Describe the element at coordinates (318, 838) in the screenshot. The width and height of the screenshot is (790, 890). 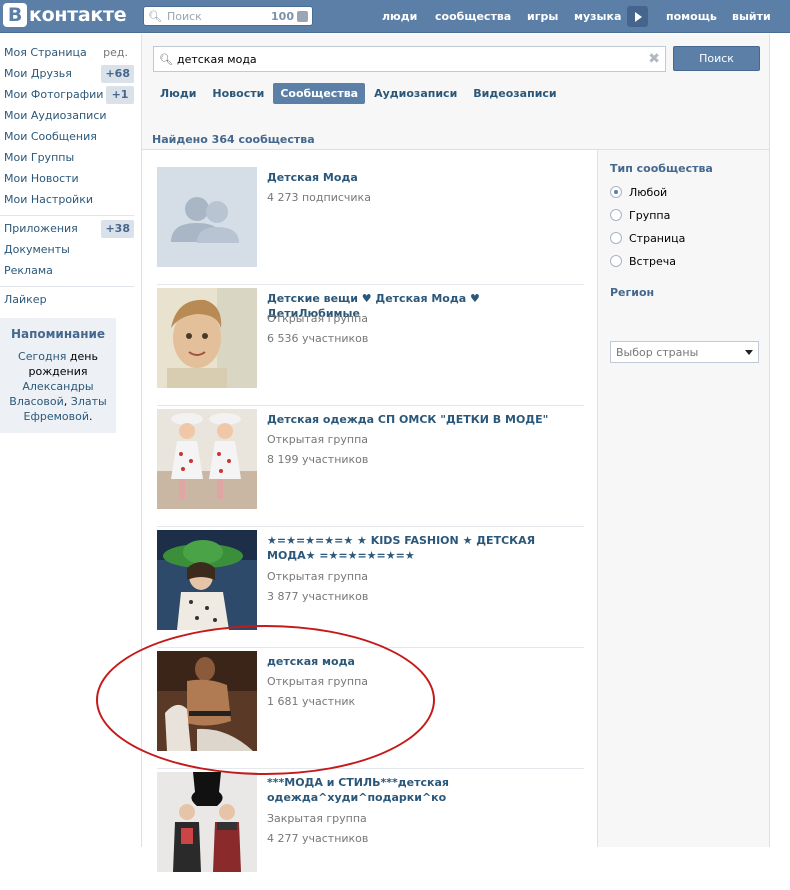
I see `community-members: 4 277 участников` at that location.